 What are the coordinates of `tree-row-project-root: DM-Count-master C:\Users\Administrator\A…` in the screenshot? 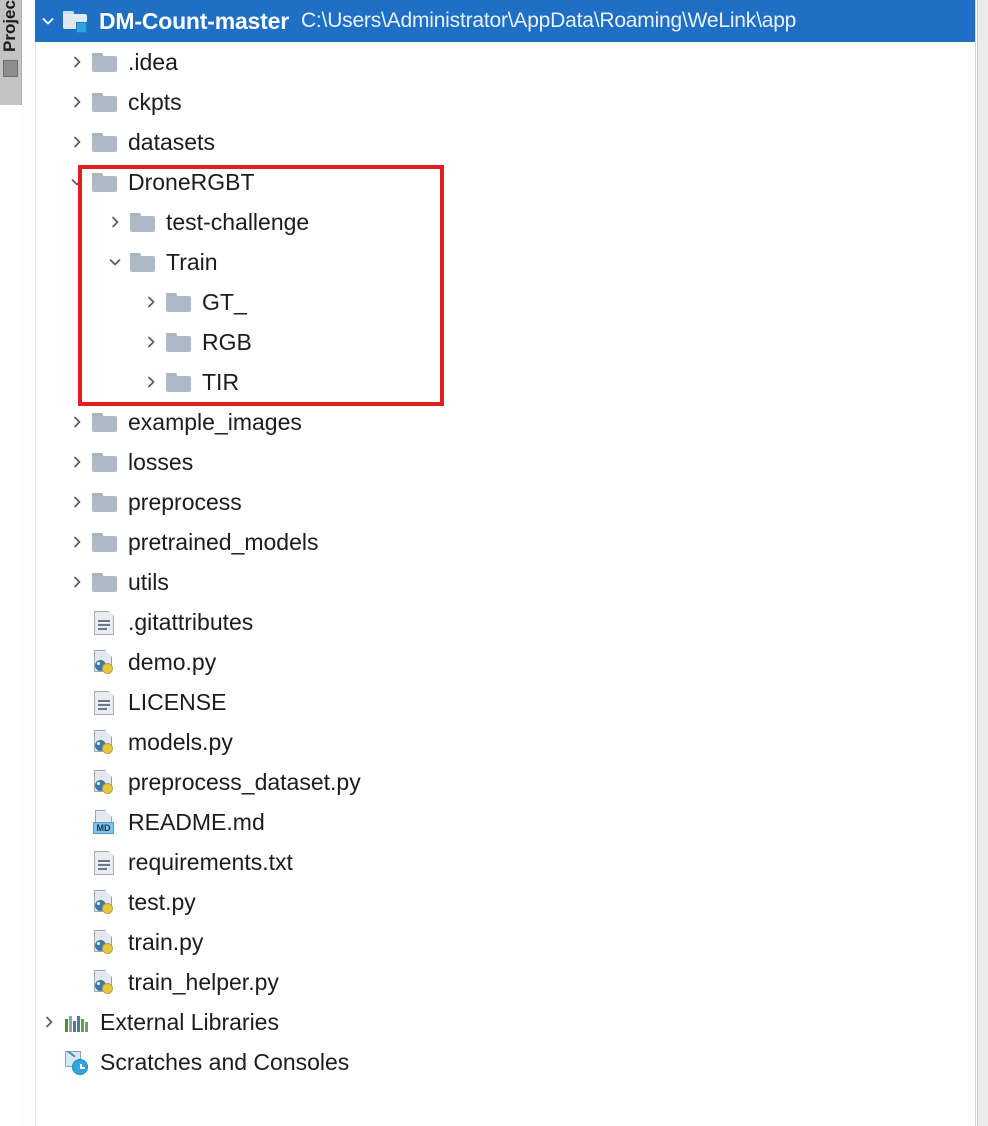 It's located at (505, 21).